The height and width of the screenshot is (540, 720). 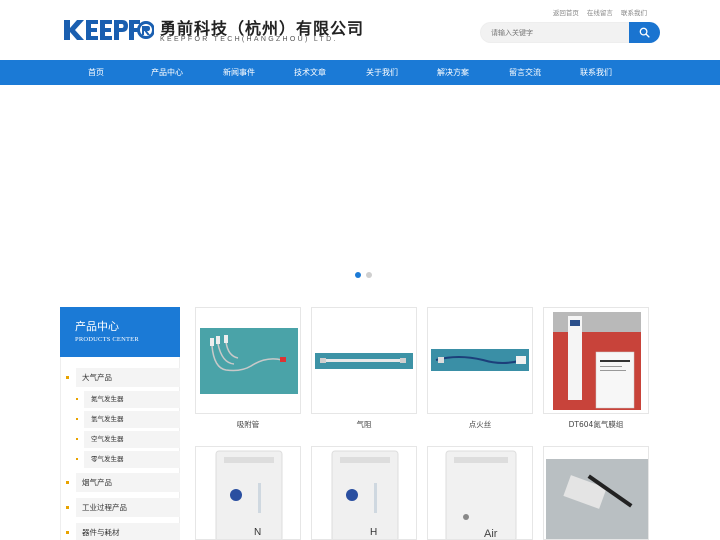 What do you see at coordinates (364, 424) in the screenshot?
I see `product-name: 气阻` at bounding box center [364, 424].